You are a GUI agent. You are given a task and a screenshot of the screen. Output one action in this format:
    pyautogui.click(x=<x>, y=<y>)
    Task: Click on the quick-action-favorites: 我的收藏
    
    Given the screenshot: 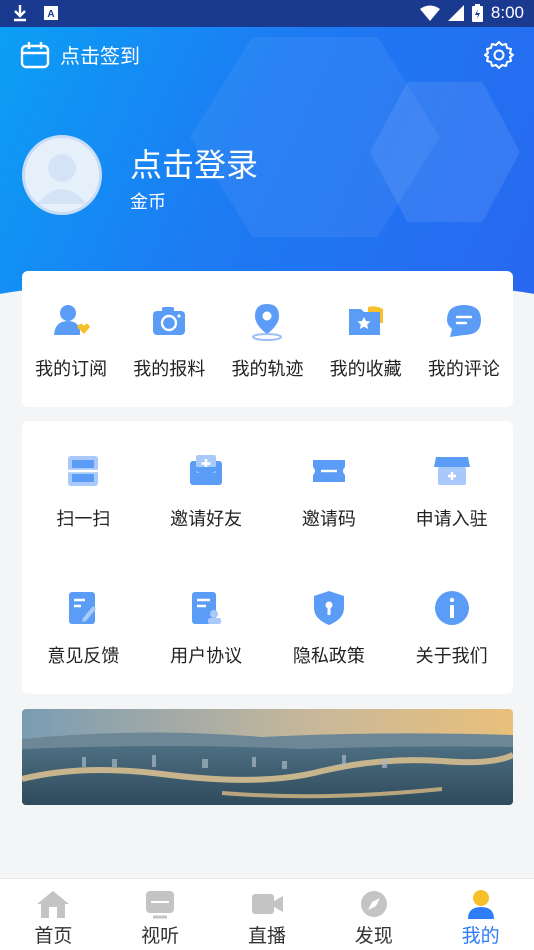 What is the action you would take?
    pyautogui.click(x=366, y=341)
    